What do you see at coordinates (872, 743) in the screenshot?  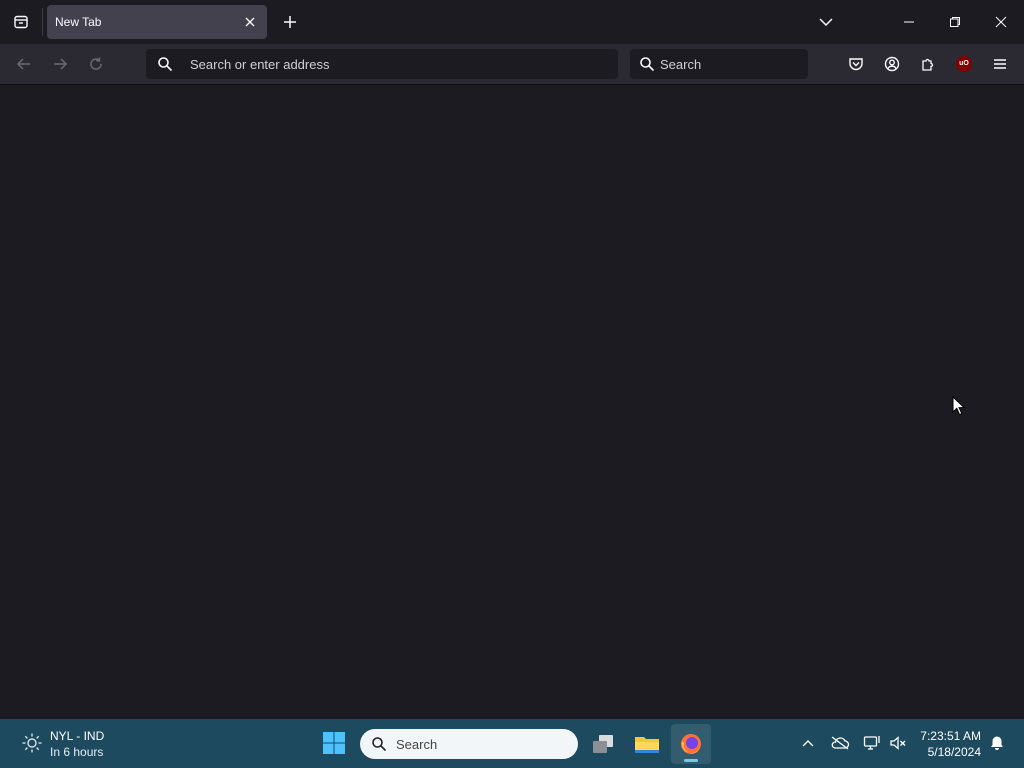 I see `network-monitor-icon` at bounding box center [872, 743].